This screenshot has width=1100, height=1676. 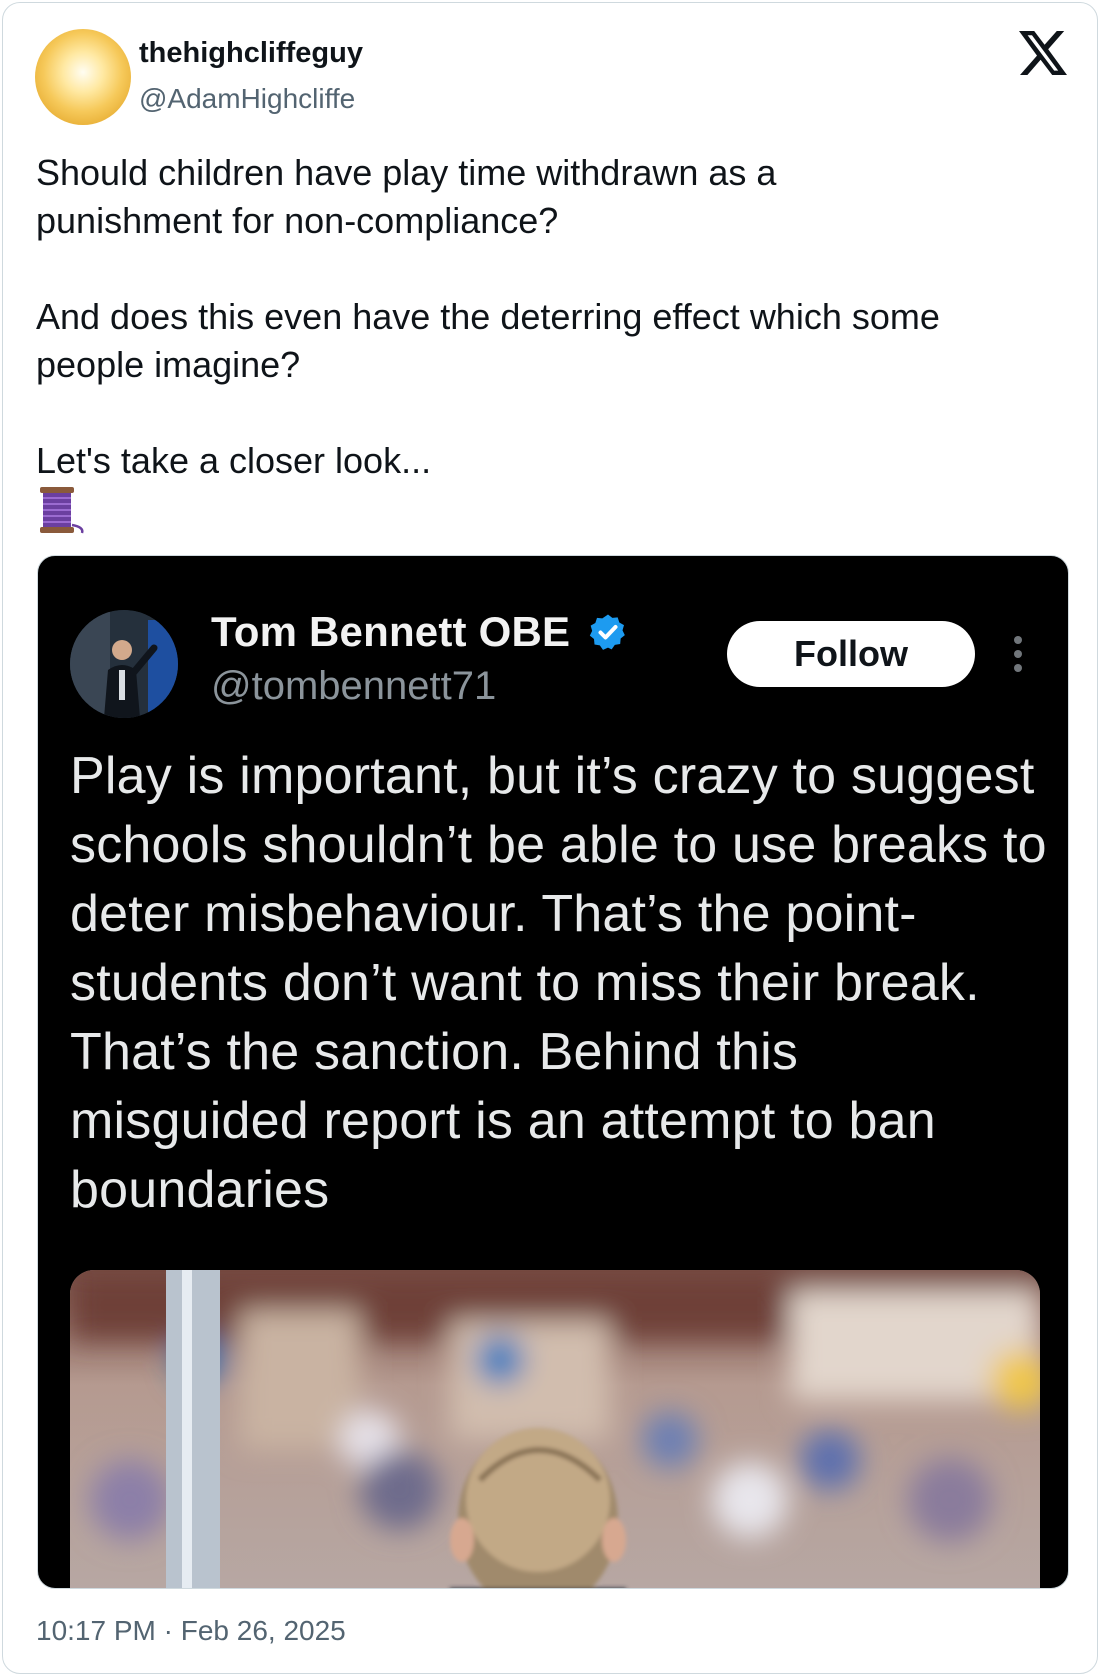 I want to click on quoted-handle: @tombennett71, so click(x=354, y=686).